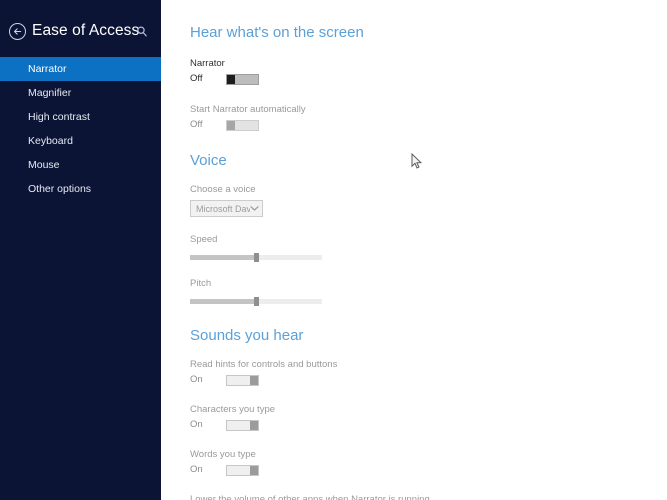  What do you see at coordinates (208, 160) in the screenshot?
I see `section-heading-voice: Voice` at bounding box center [208, 160].